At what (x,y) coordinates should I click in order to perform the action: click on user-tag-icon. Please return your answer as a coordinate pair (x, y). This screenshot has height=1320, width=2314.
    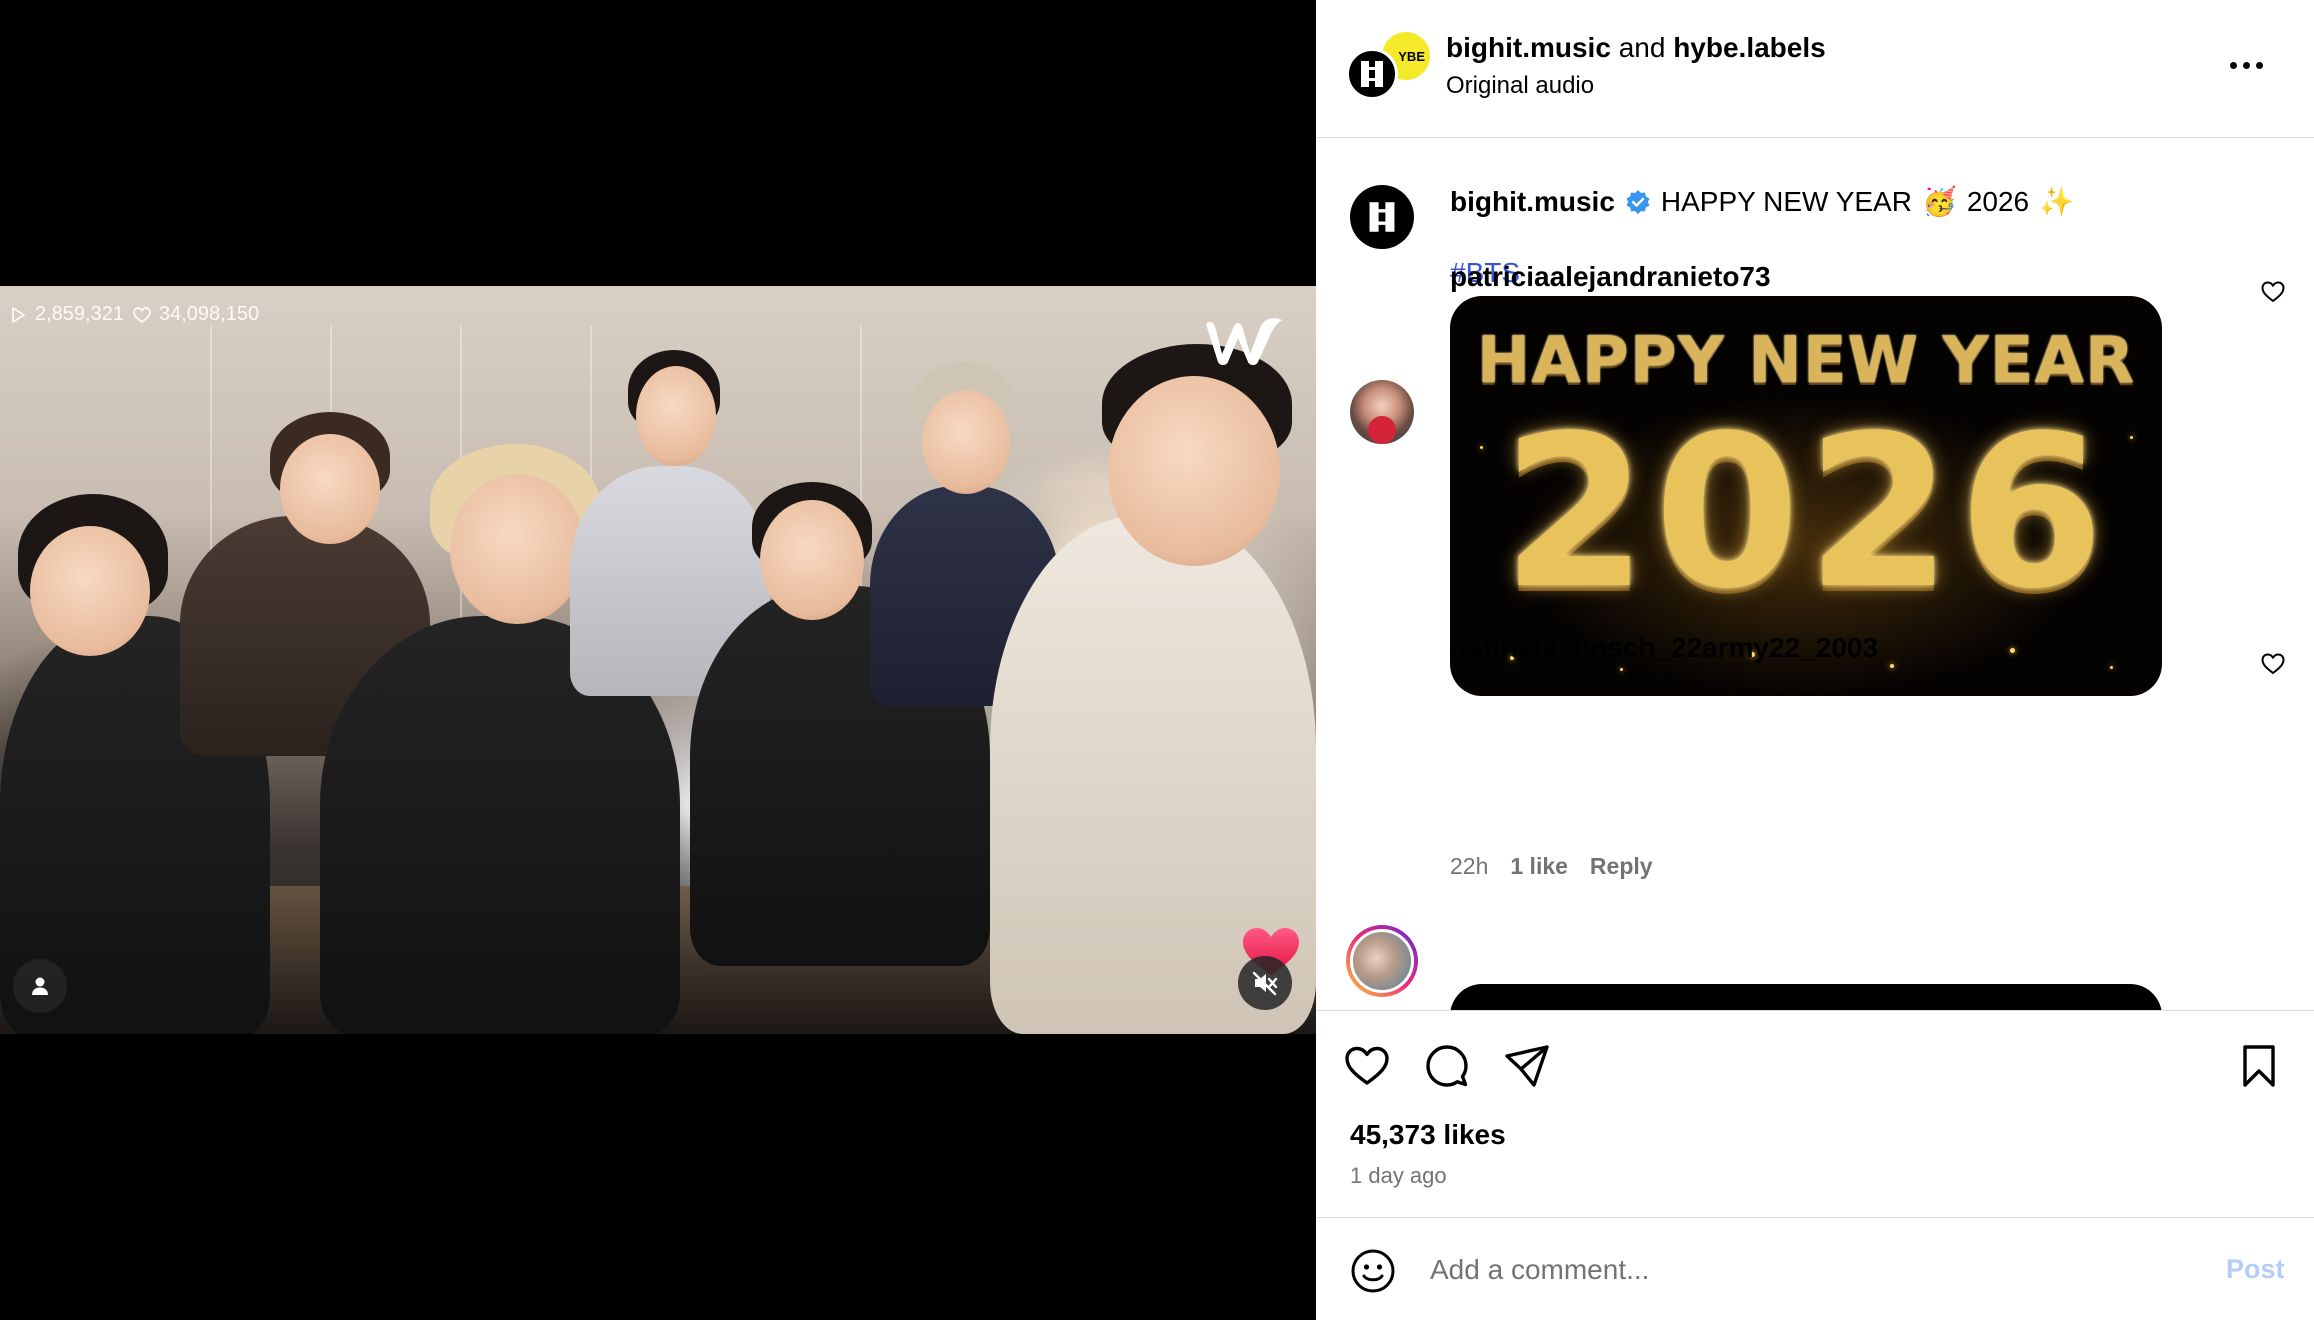
    Looking at the image, I should click on (40, 986).